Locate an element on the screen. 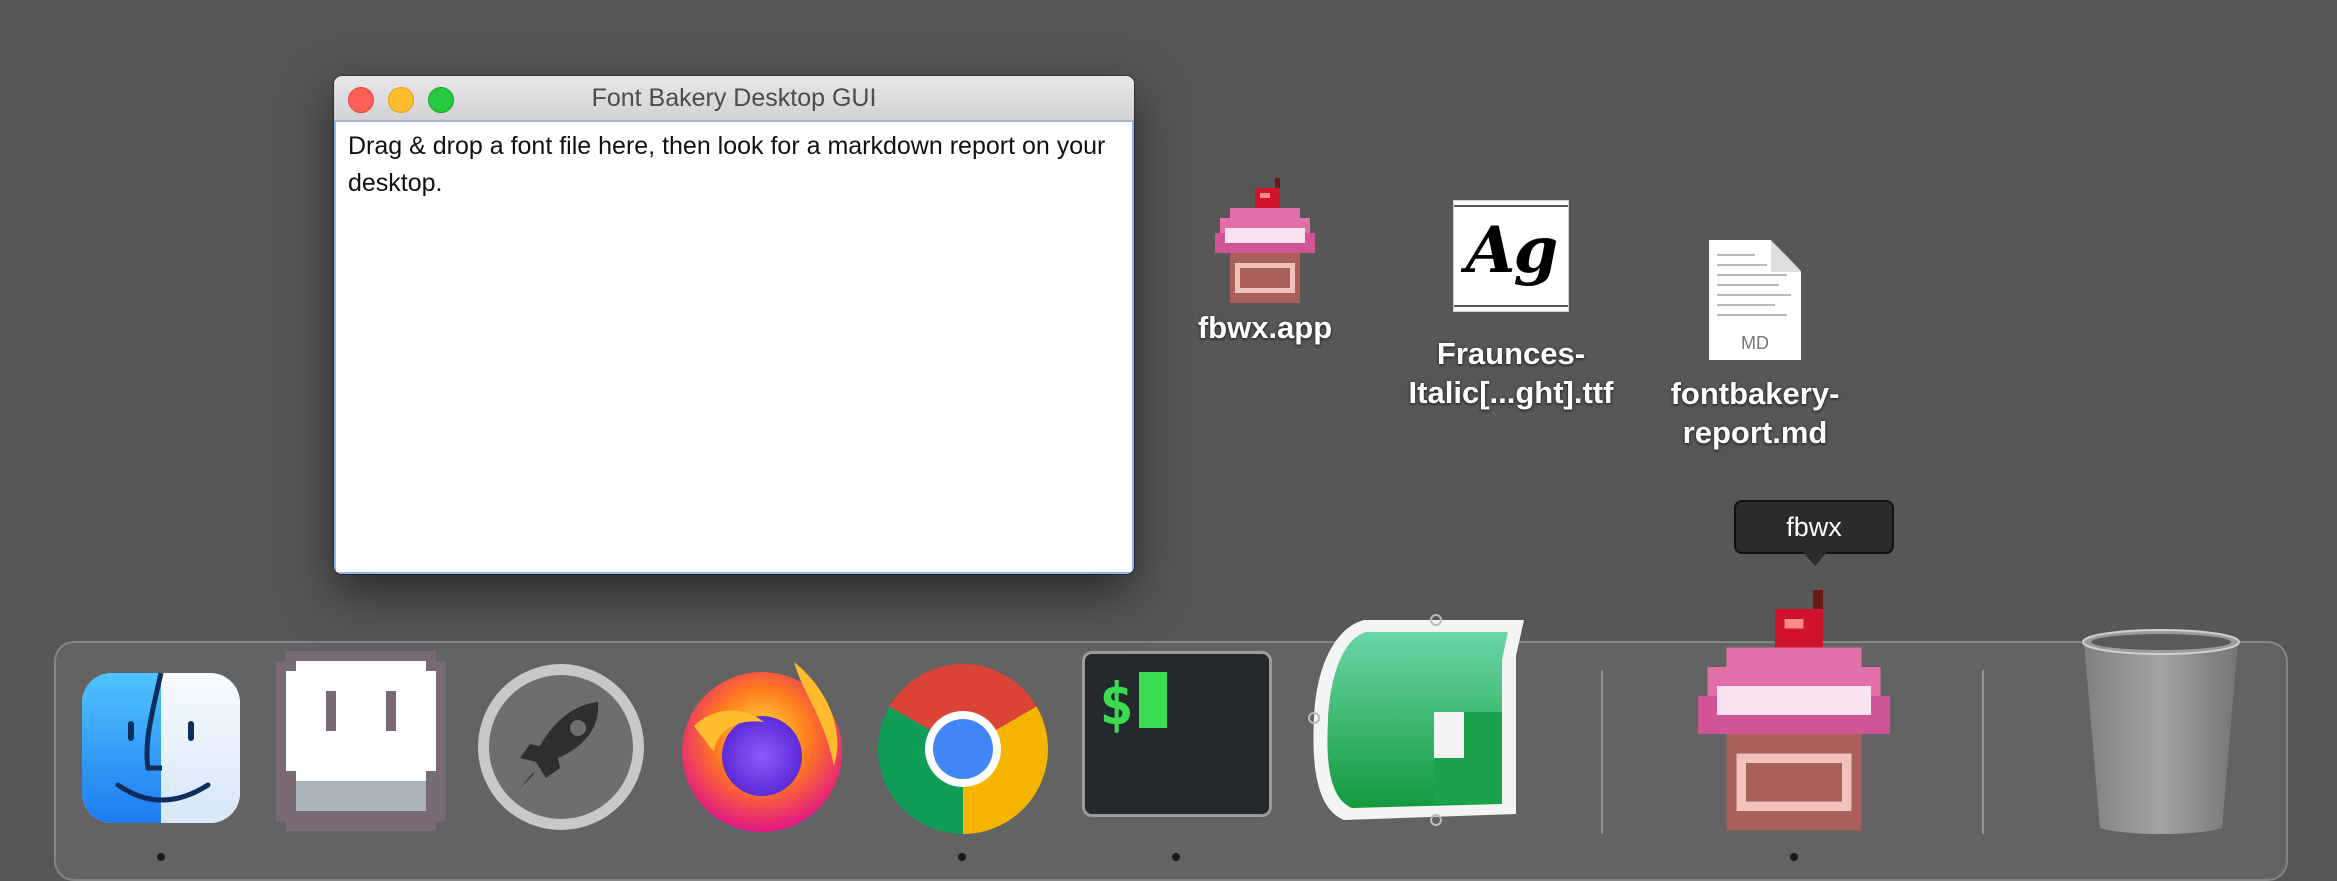 This screenshot has width=2337, height=881. document-icon: MD is located at coordinates (1755, 300).